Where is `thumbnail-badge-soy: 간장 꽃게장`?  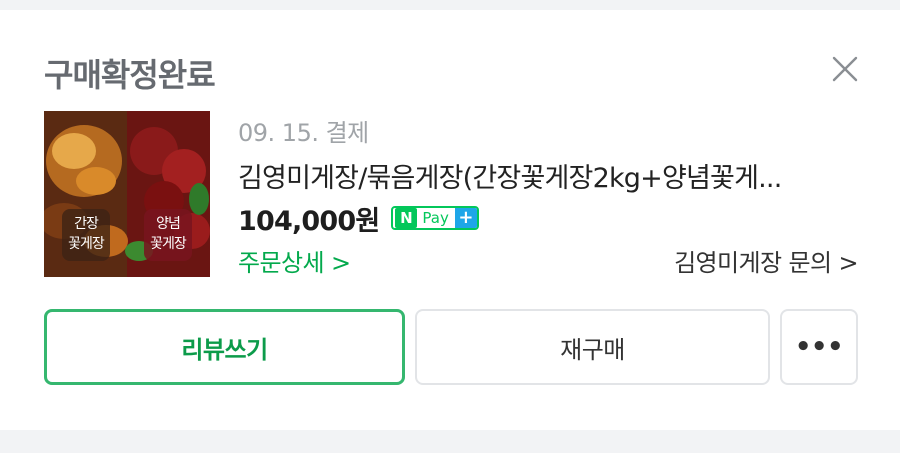 thumbnail-badge-soy: 간장 꽃게장 is located at coordinates (86, 235).